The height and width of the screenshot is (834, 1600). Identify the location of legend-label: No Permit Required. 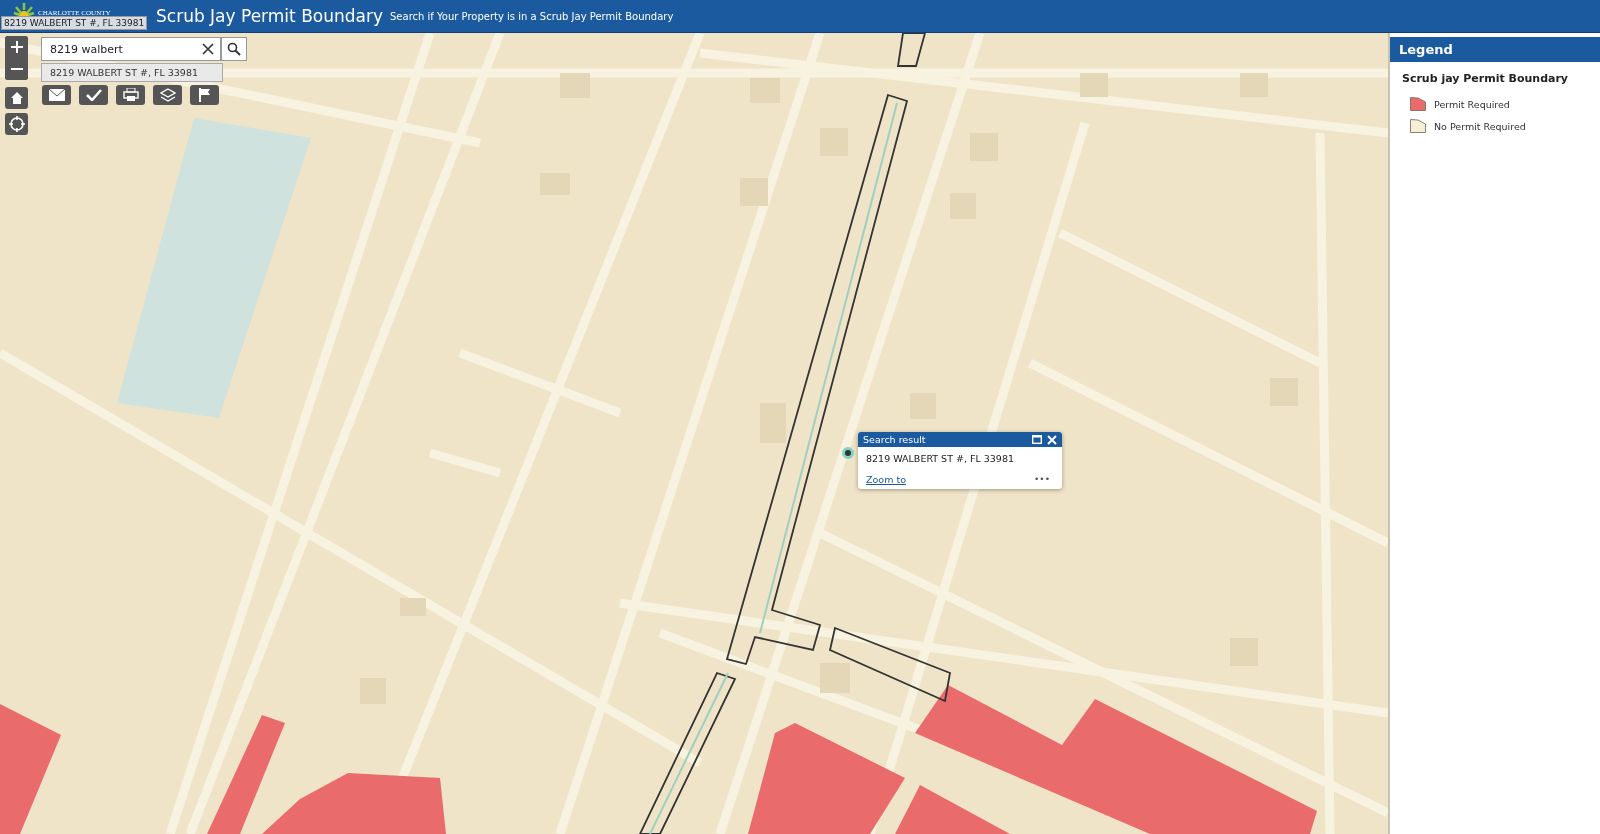
(1480, 126).